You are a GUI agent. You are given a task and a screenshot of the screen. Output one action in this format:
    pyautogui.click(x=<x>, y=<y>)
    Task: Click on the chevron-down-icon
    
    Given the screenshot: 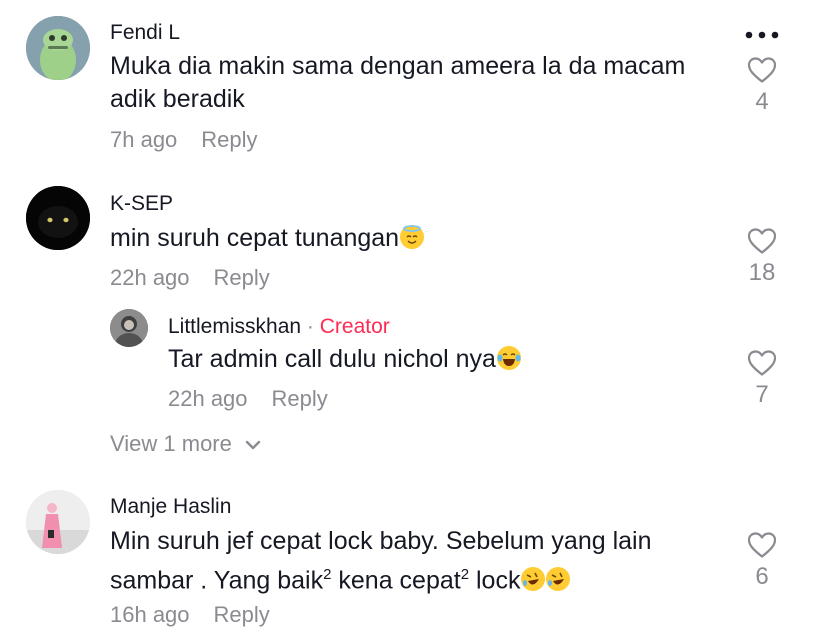 What is the action you would take?
    pyautogui.click(x=253, y=445)
    